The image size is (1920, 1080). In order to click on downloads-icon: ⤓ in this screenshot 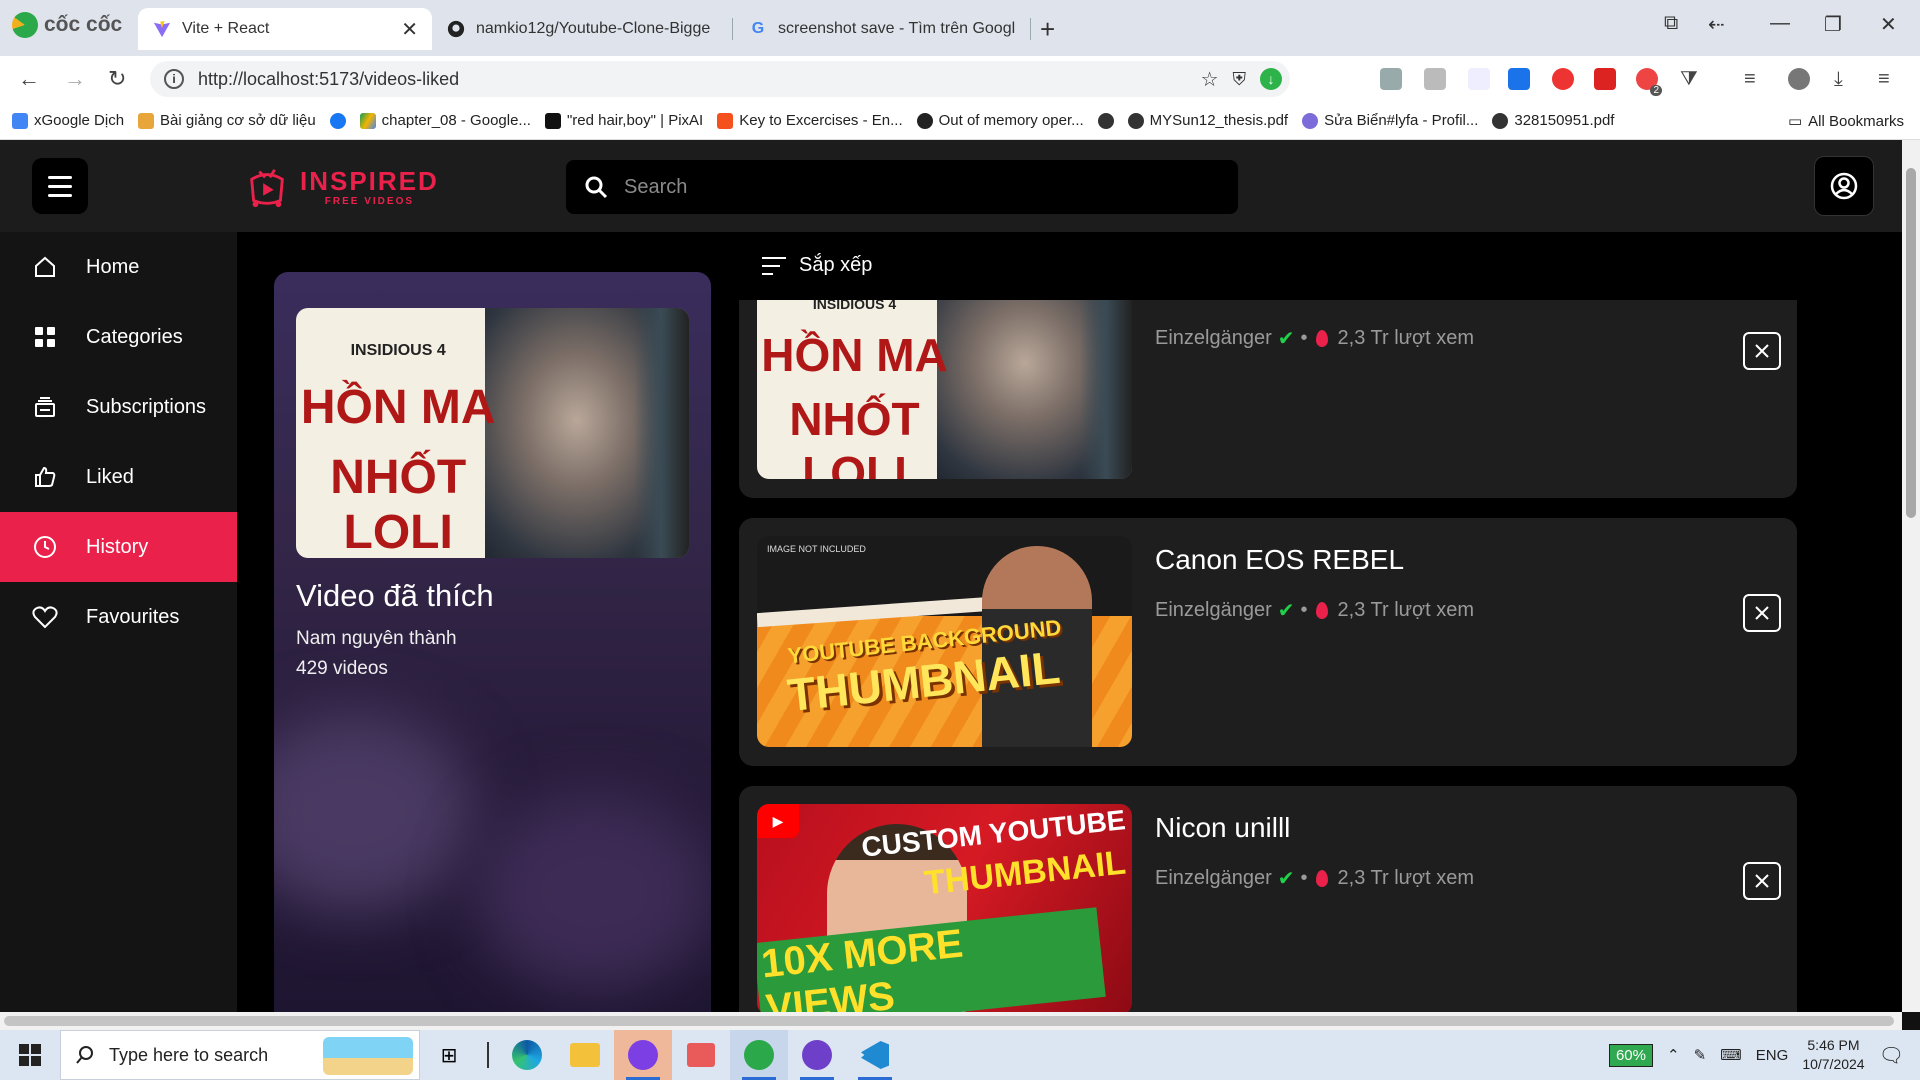, I will do `click(1845, 79)`.